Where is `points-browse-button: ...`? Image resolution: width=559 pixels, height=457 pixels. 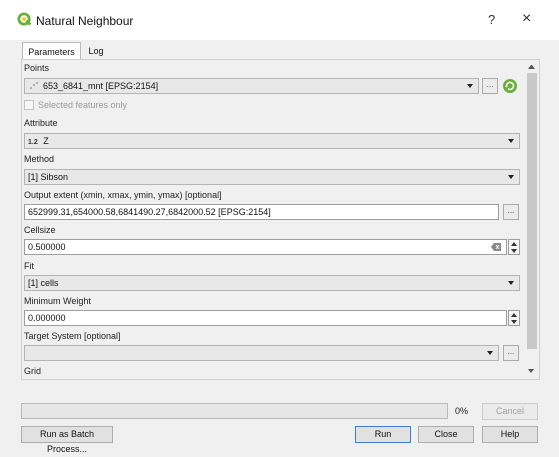 points-browse-button: ... is located at coordinates (490, 86).